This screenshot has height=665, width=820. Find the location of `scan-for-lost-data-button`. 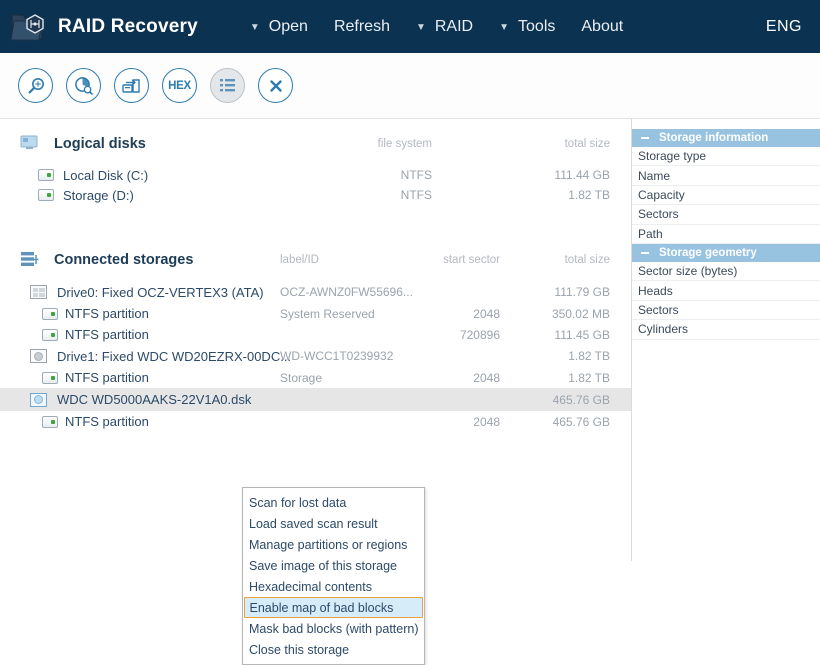

scan-for-lost-data-button is located at coordinates (35, 85).